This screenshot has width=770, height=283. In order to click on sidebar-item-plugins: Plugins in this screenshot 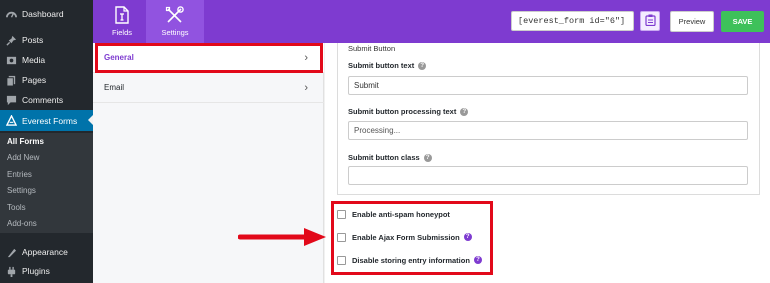, I will do `click(46, 271)`.